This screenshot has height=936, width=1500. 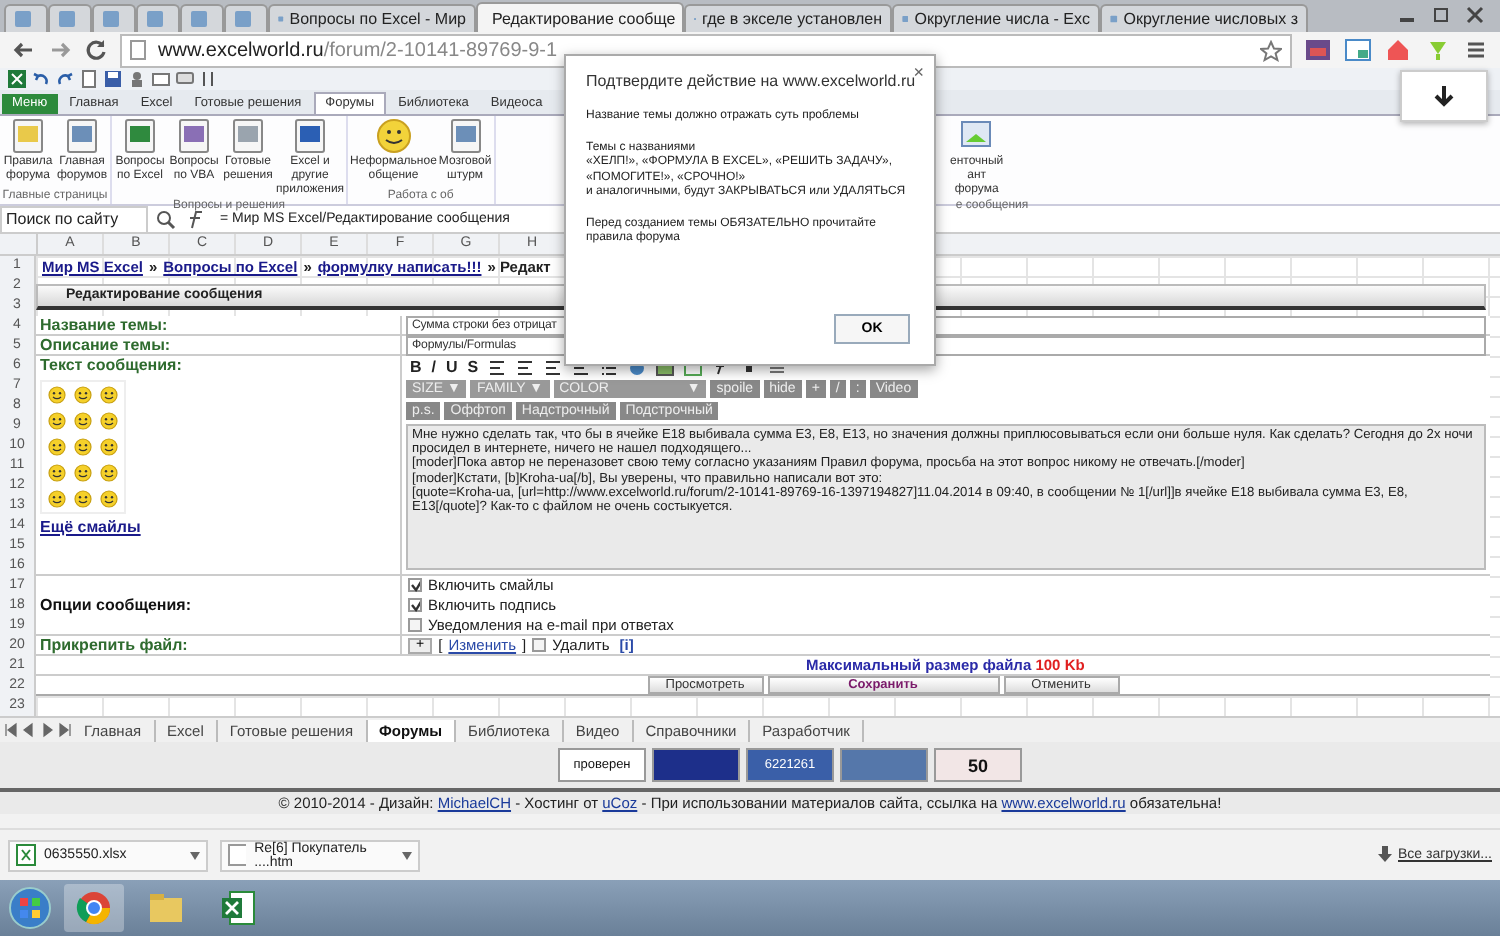 I want to click on back-icon, so click(x=24, y=50).